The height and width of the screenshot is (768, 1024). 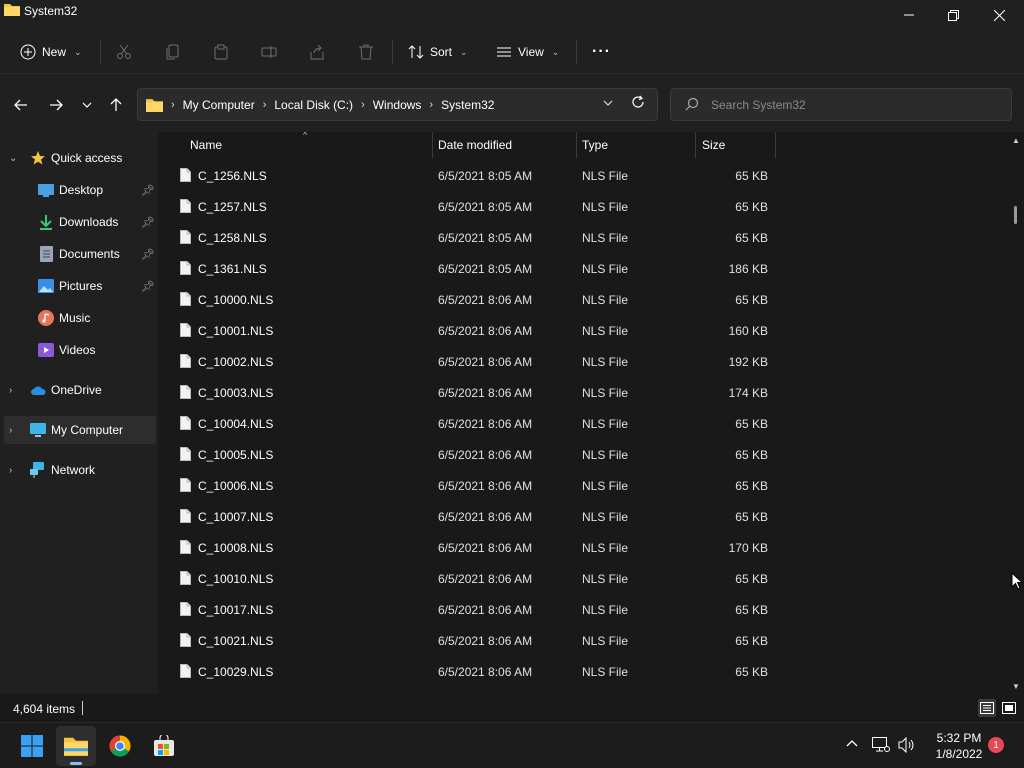 I want to click on paste-button, so click(x=221, y=52).